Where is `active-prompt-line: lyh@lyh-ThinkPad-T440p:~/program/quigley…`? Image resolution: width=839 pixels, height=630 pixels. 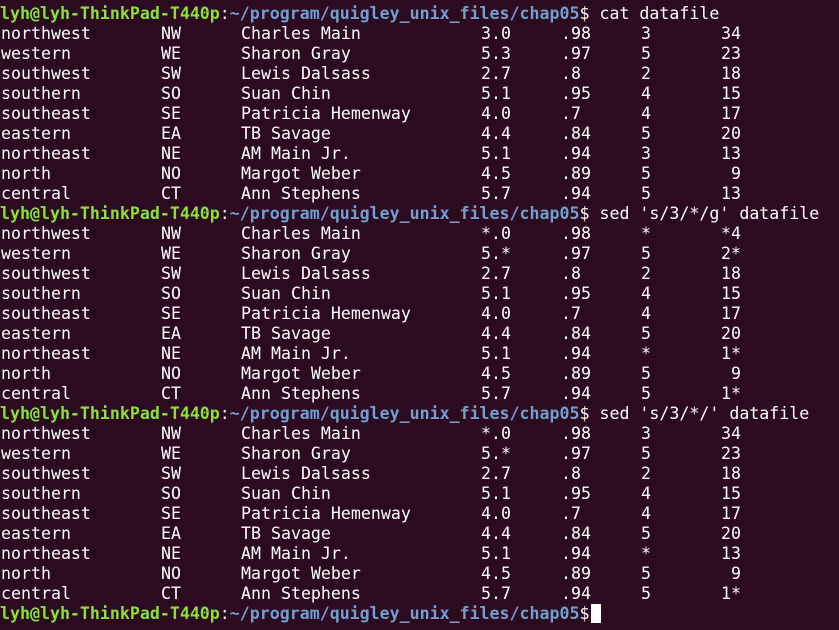 active-prompt-line: lyh@lyh-ThinkPad-T440p:~/program/quigley… is located at coordinates (419, 614).